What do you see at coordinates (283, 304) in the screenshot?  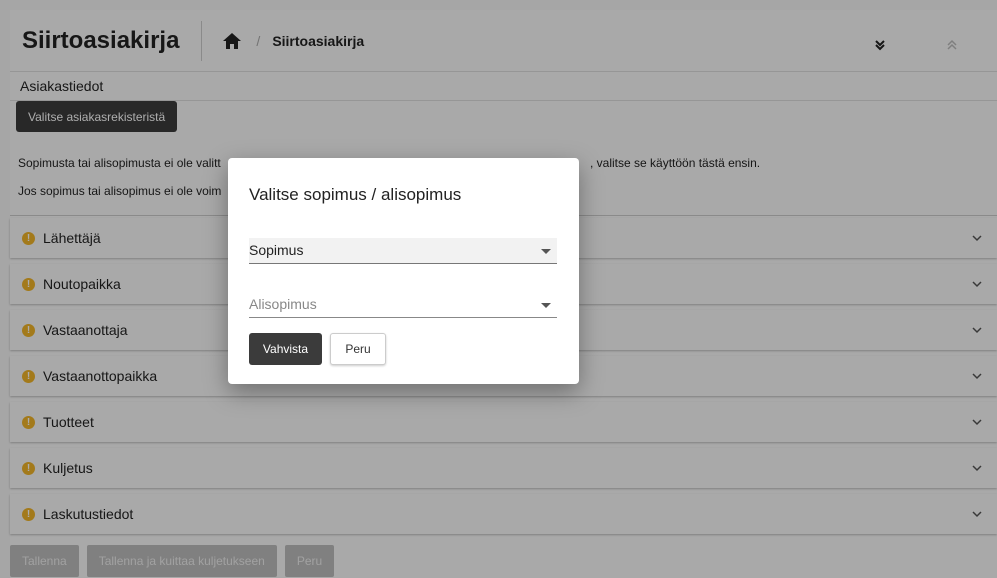 I see `subcontract-select-placeholder: Alisopimus` at bounding box center [283, 304].